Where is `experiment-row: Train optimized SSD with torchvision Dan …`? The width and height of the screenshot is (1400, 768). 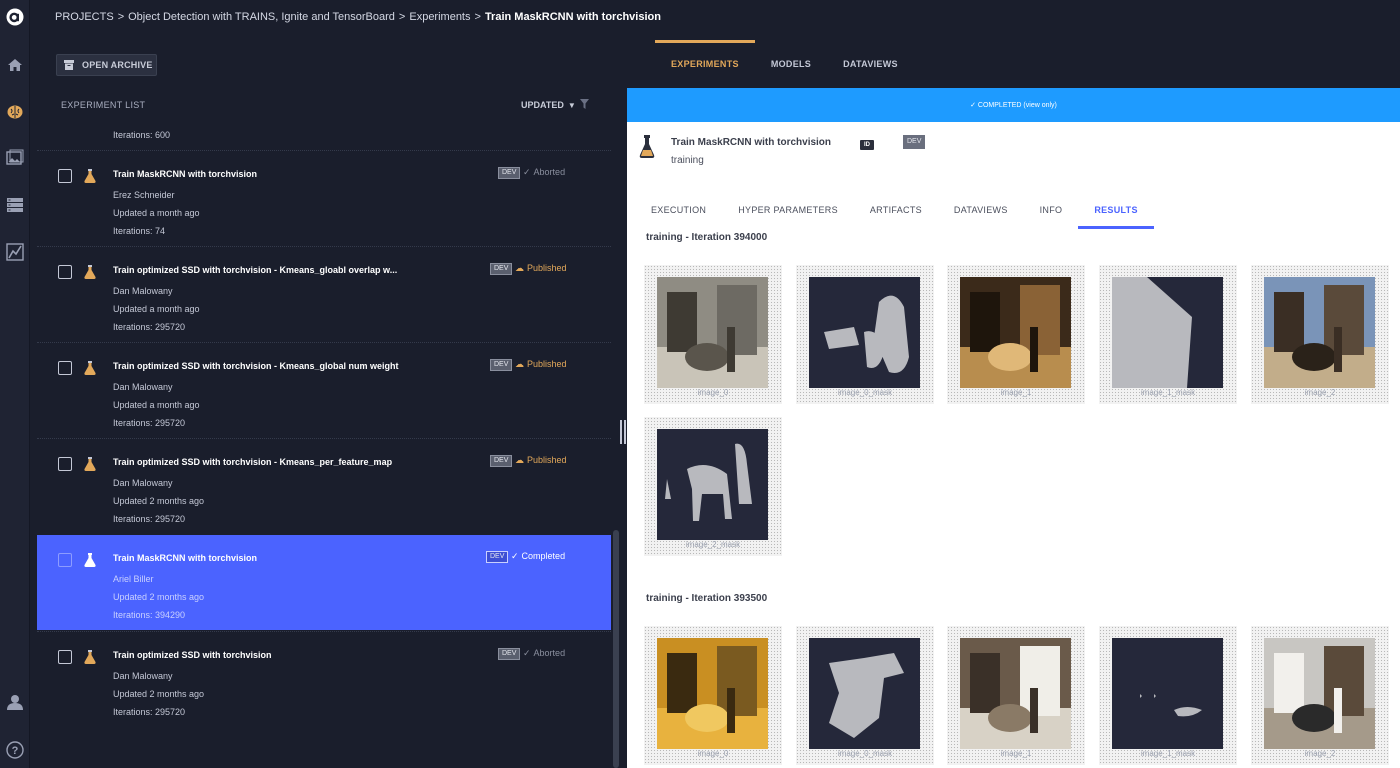 experiment-row: Train optimized SSD with torchvision Dan … is located at coordinates (324, 678).